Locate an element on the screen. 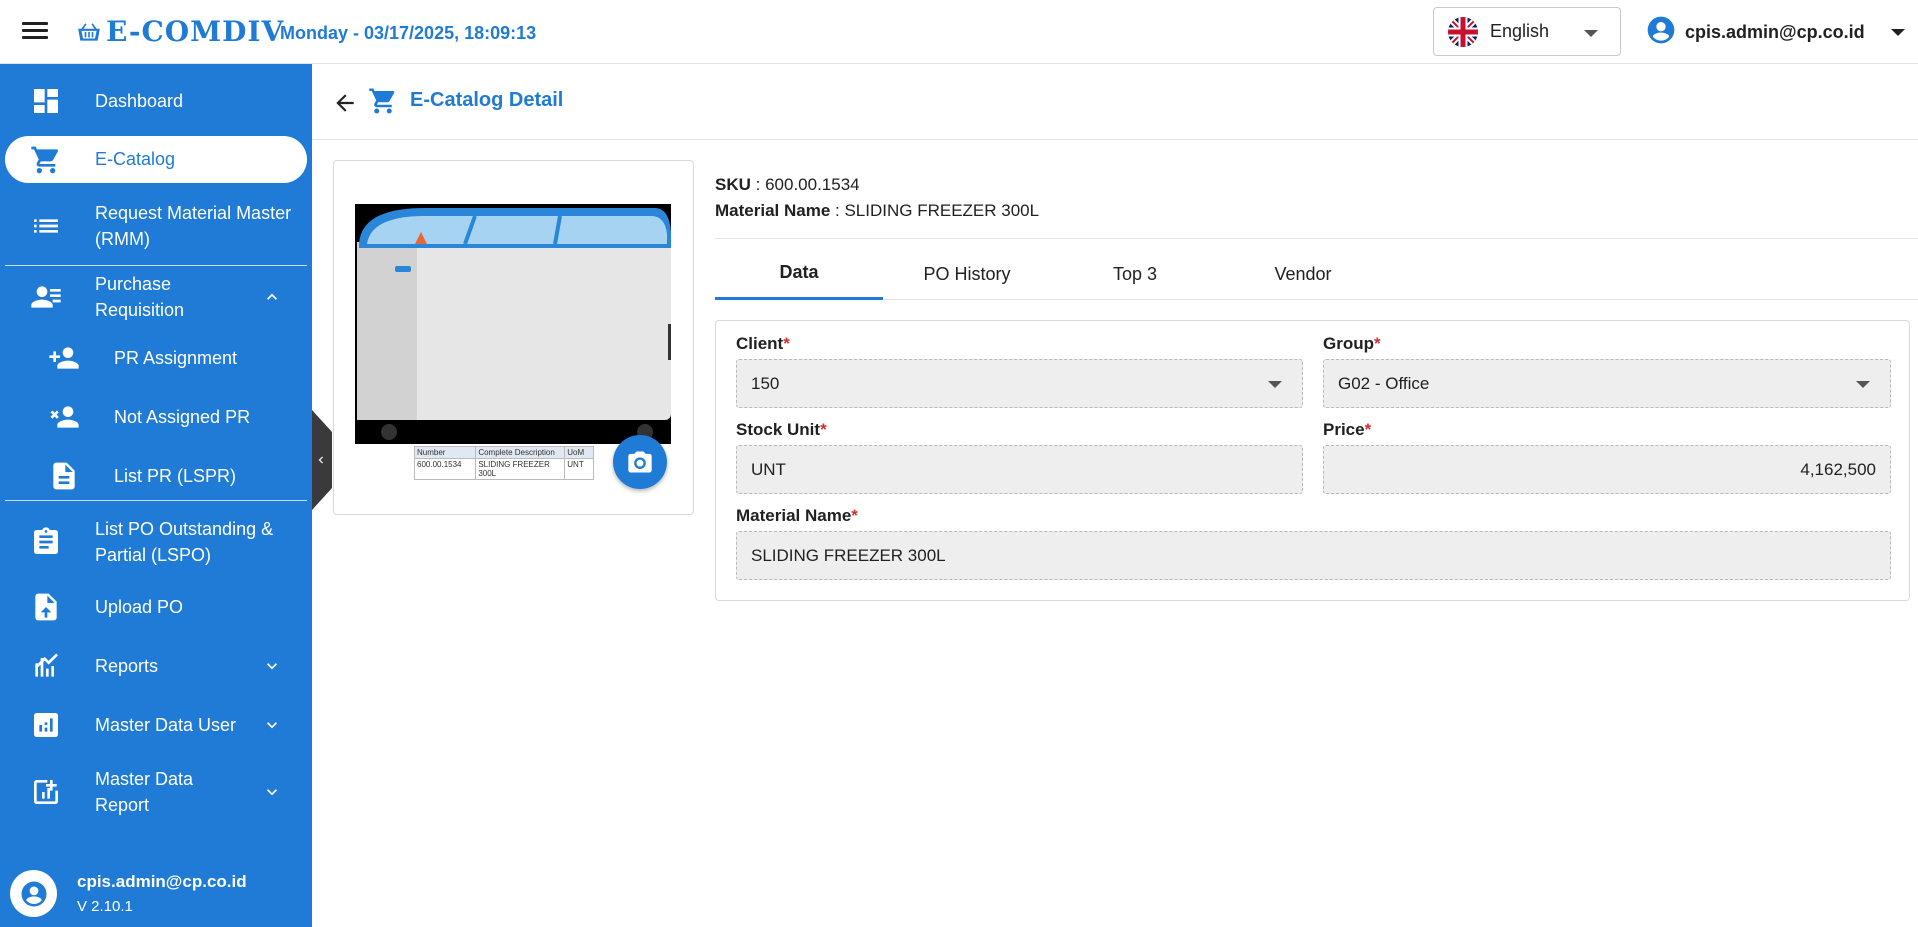 The width and height of the screenshot is (1918, 927). sidebar-item-ecatalog: E-Catalog is located at coordinates (156, 159).